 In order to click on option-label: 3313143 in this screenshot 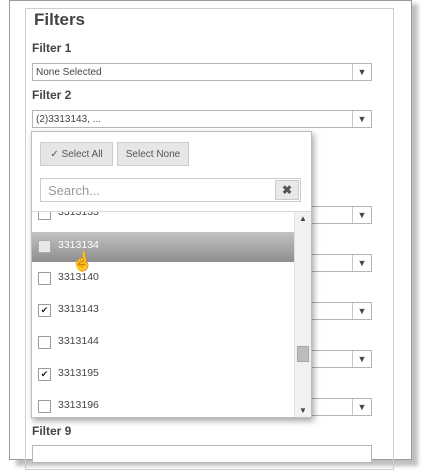, I will do `click(78, 309)`.